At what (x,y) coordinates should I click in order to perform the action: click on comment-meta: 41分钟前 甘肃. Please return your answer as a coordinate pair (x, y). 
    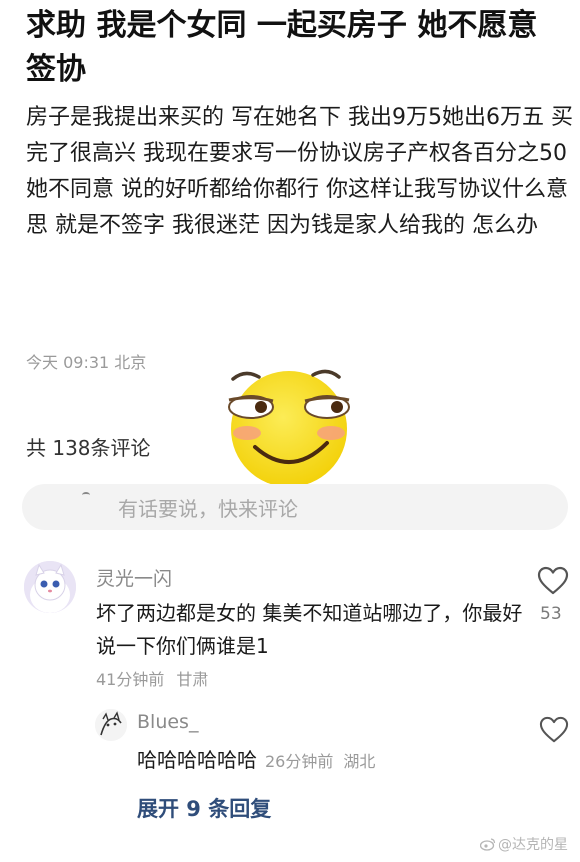
    Looking at the image, I should click on (152, 678).